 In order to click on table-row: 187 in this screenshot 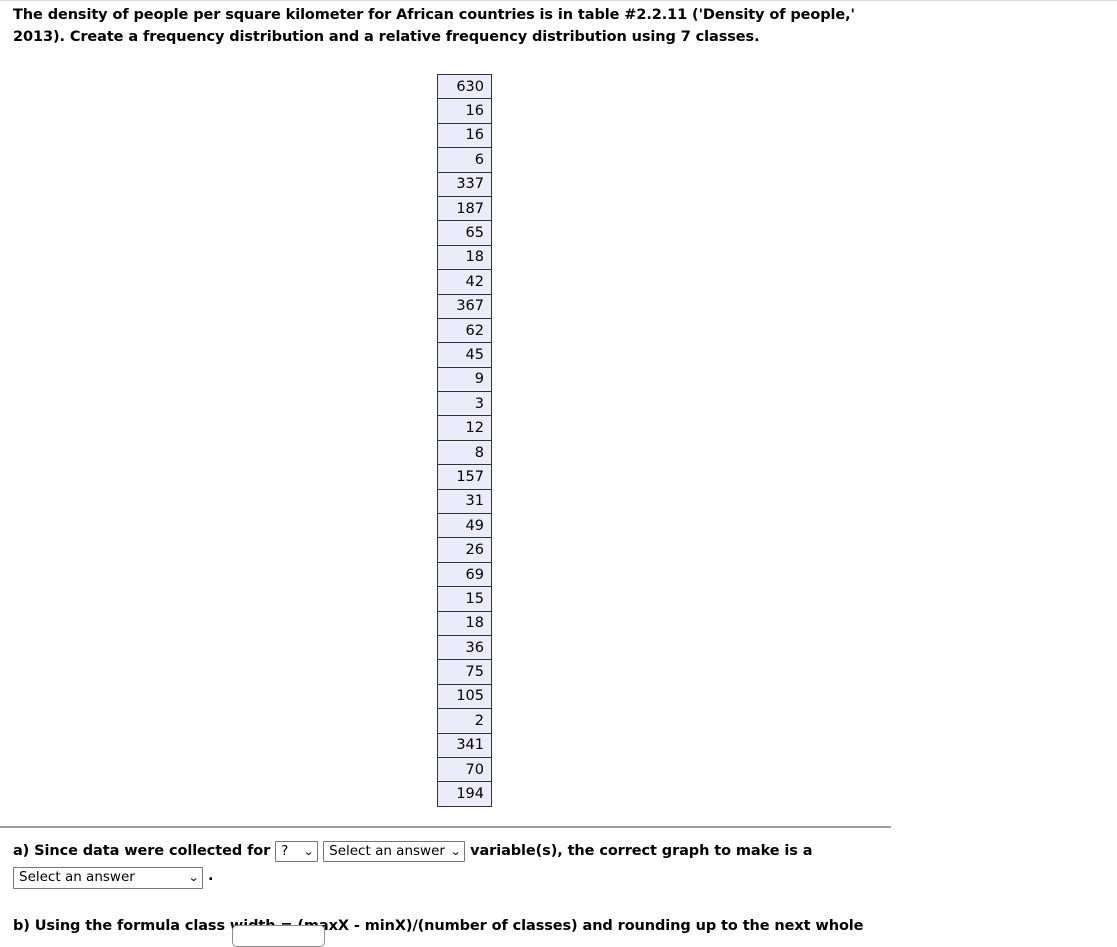, I will do `click(464, 208)`.